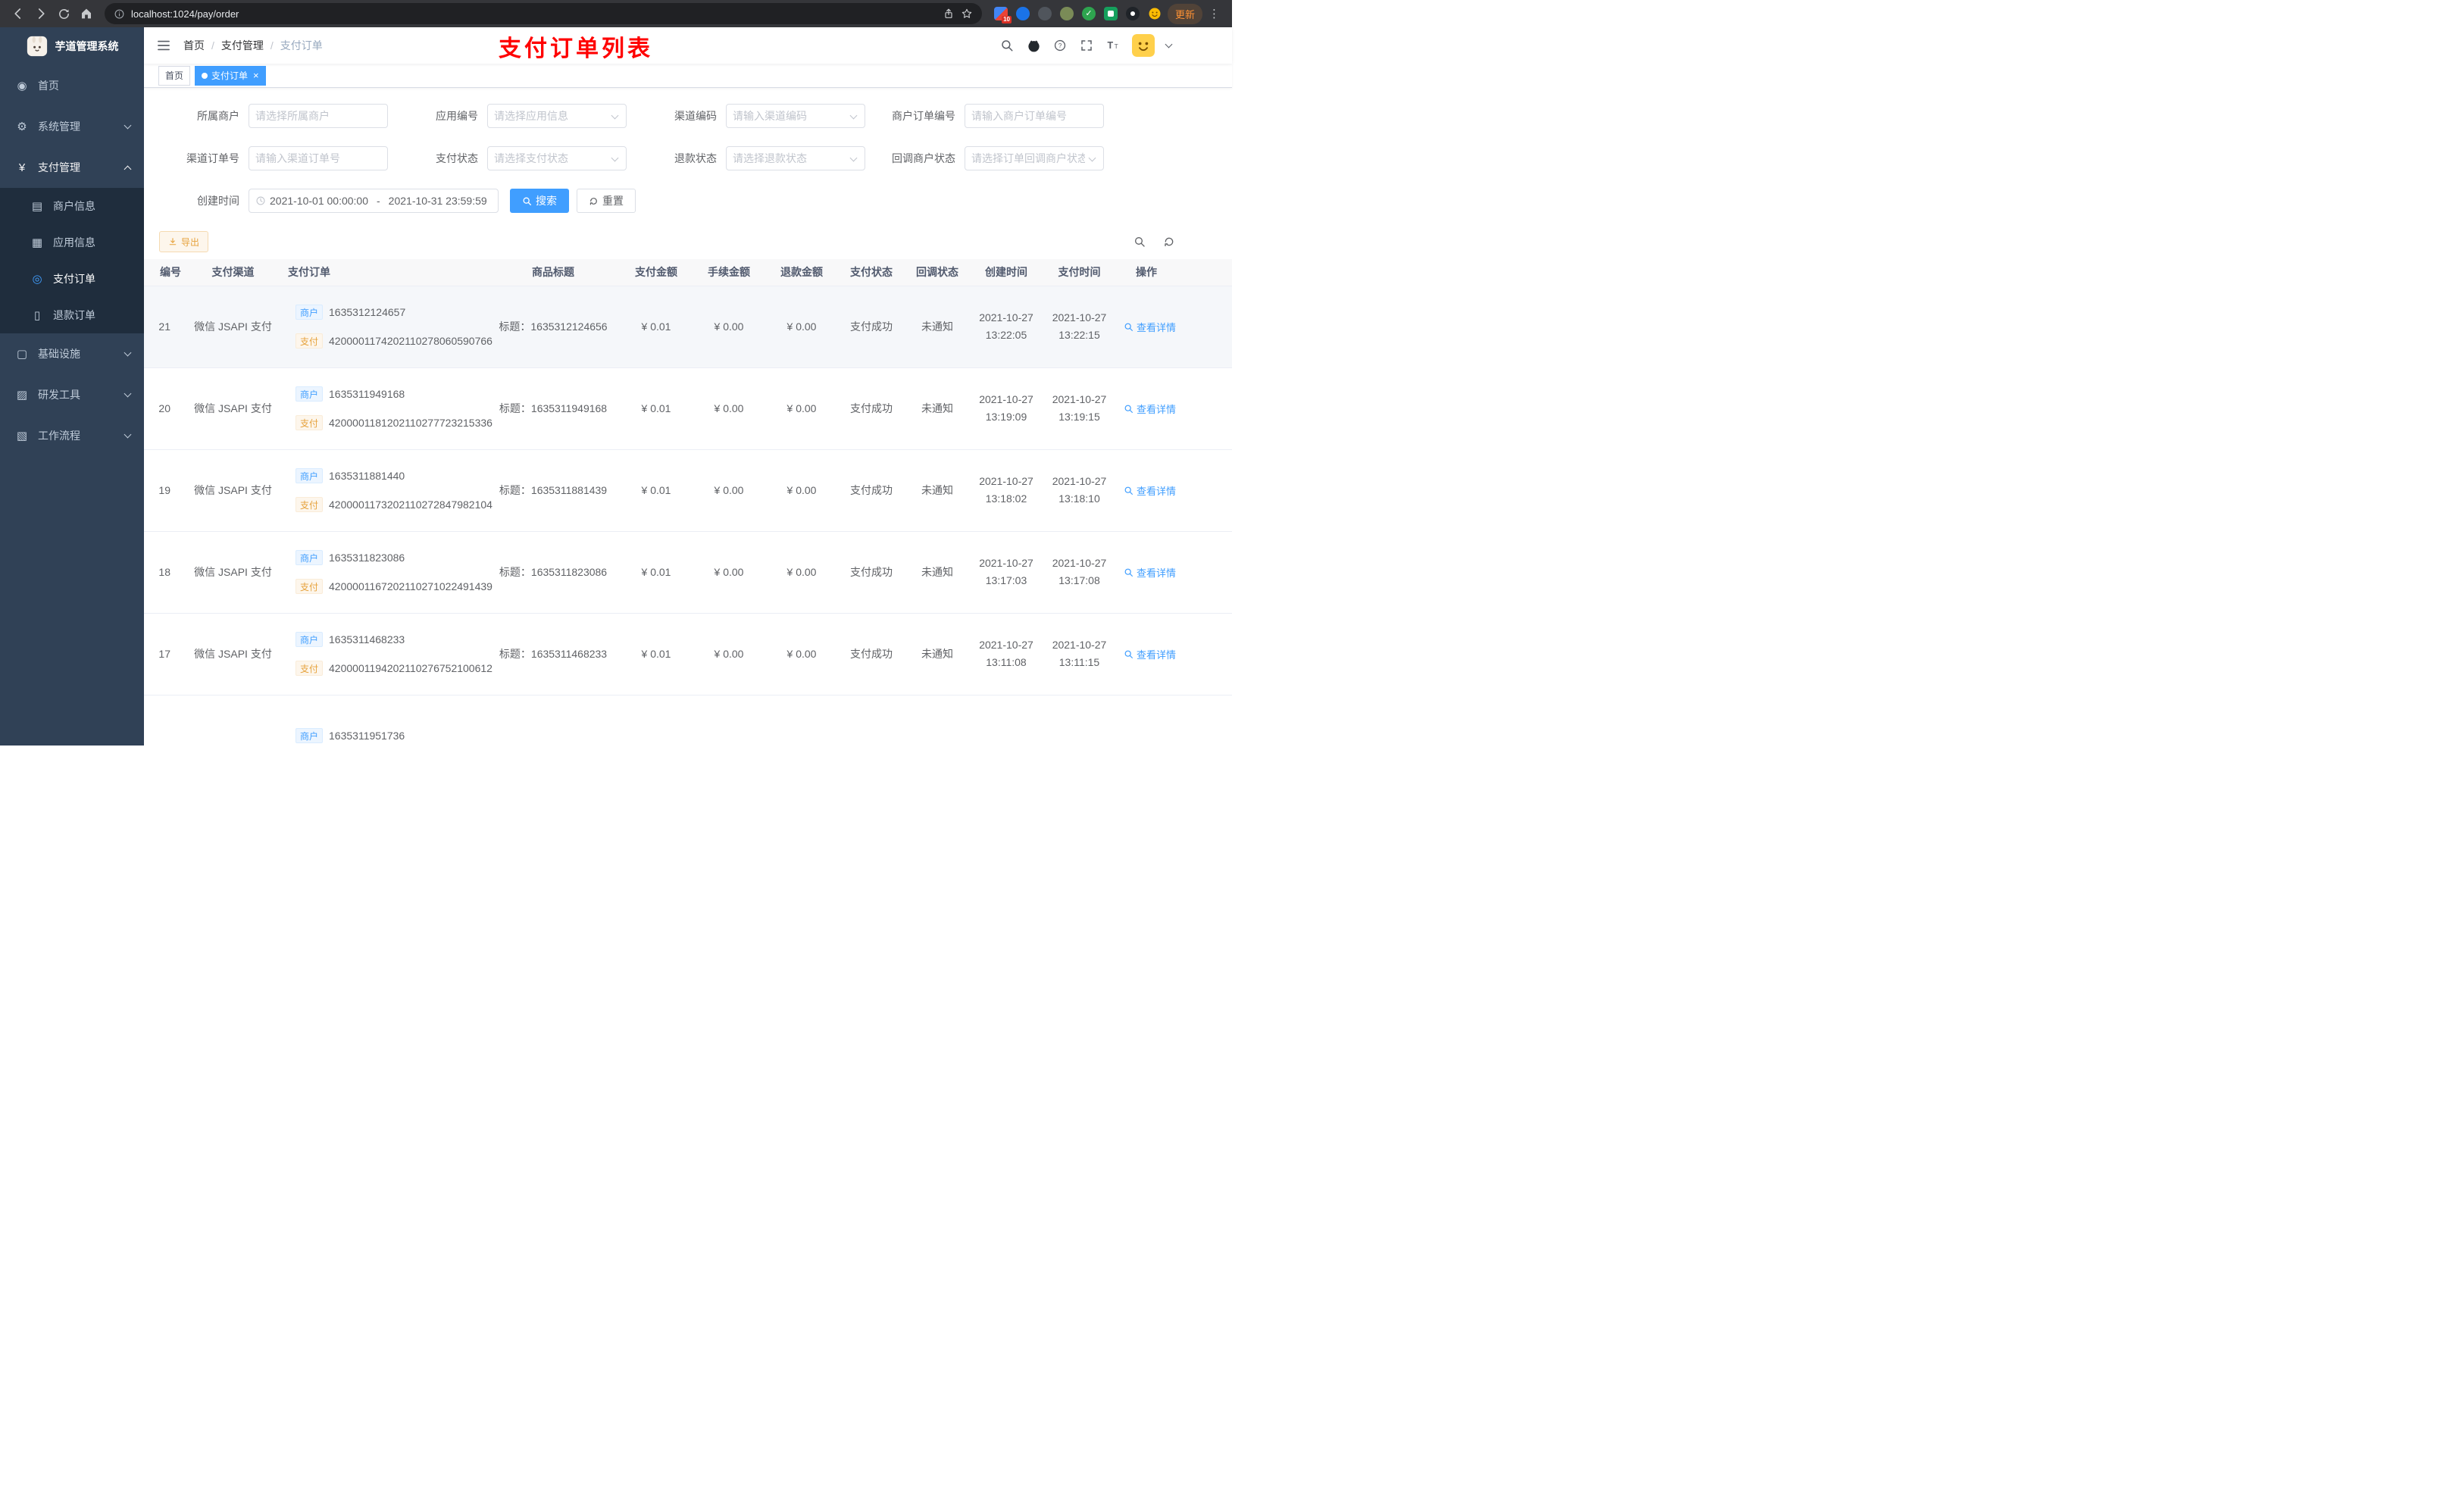 Image resolution: width=2464 pixels, height=1491 pixels. I want to click on extension-icon-gray, so click(1044, 13).